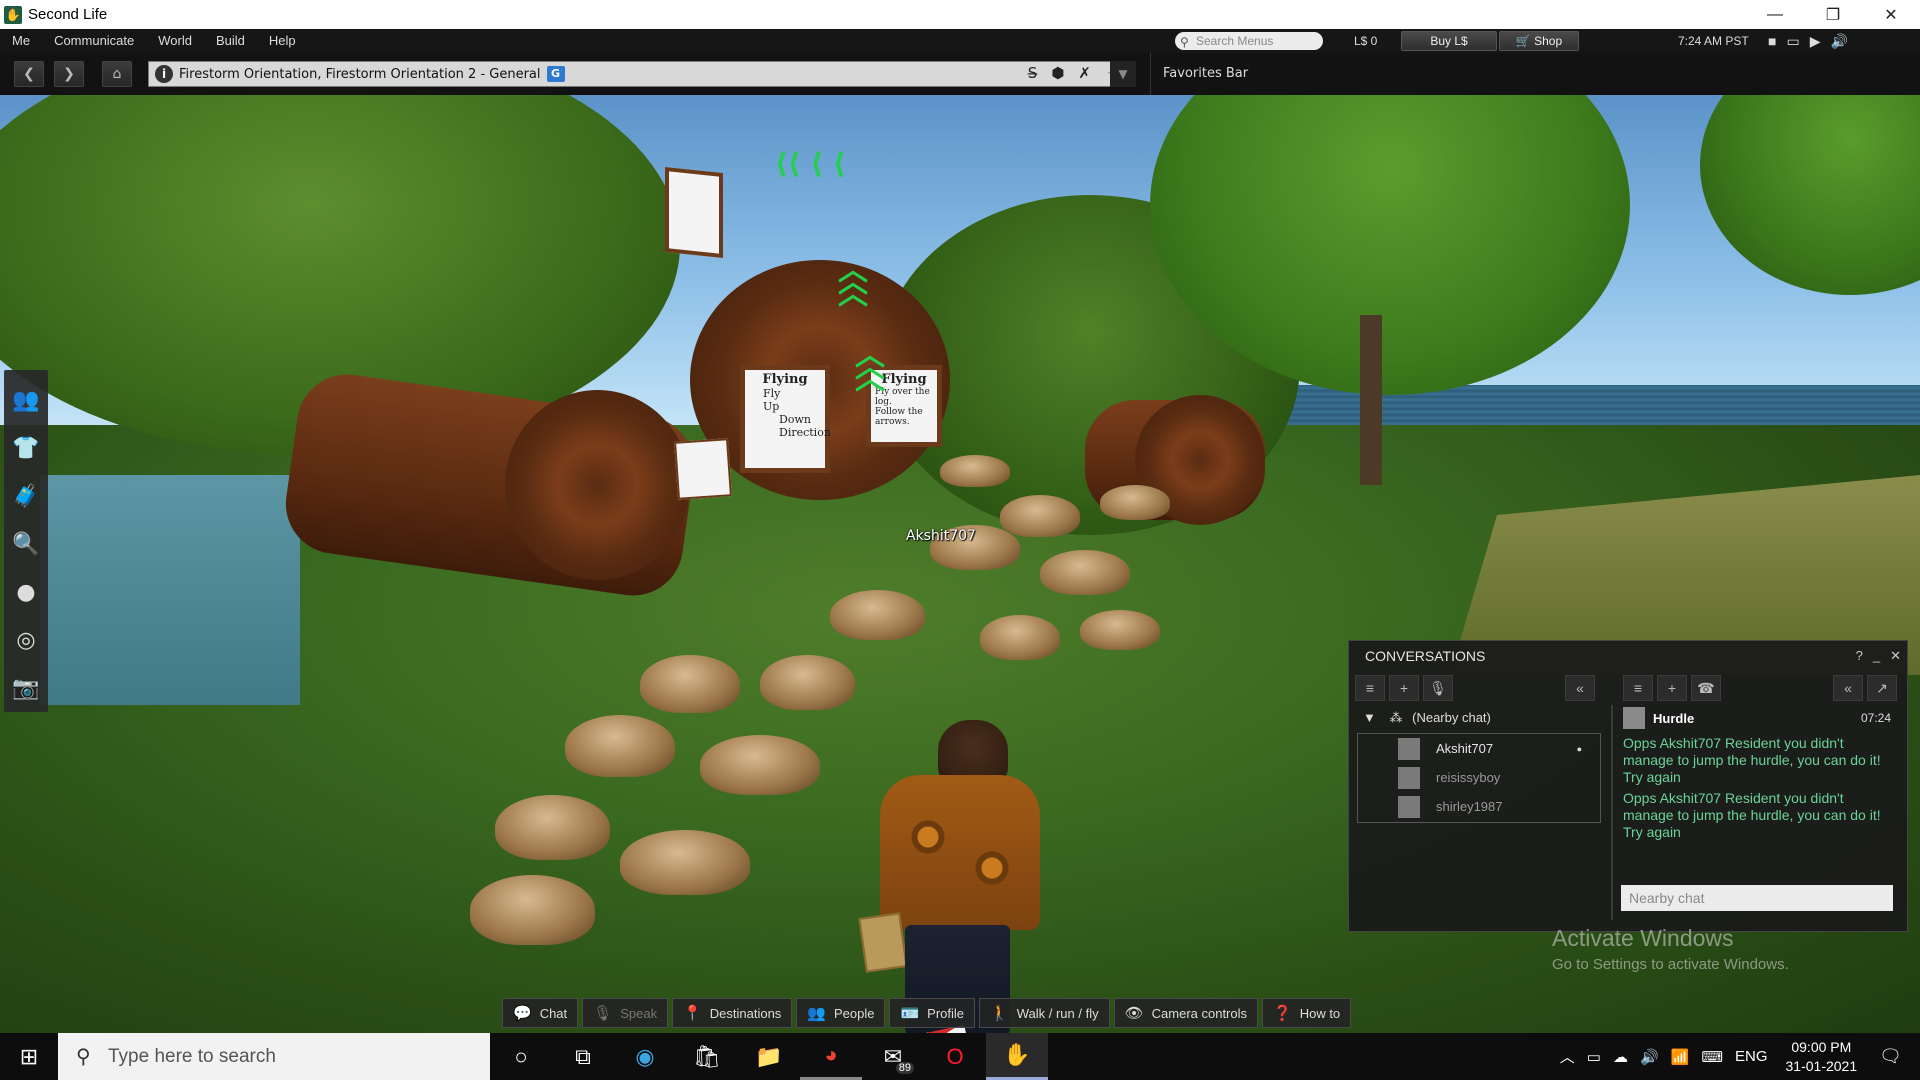 This screenshot has height=1080, width=1920. Describe the element at coordinates (1859, 656) in the screenshot. I see `help-button: ?` at that location.